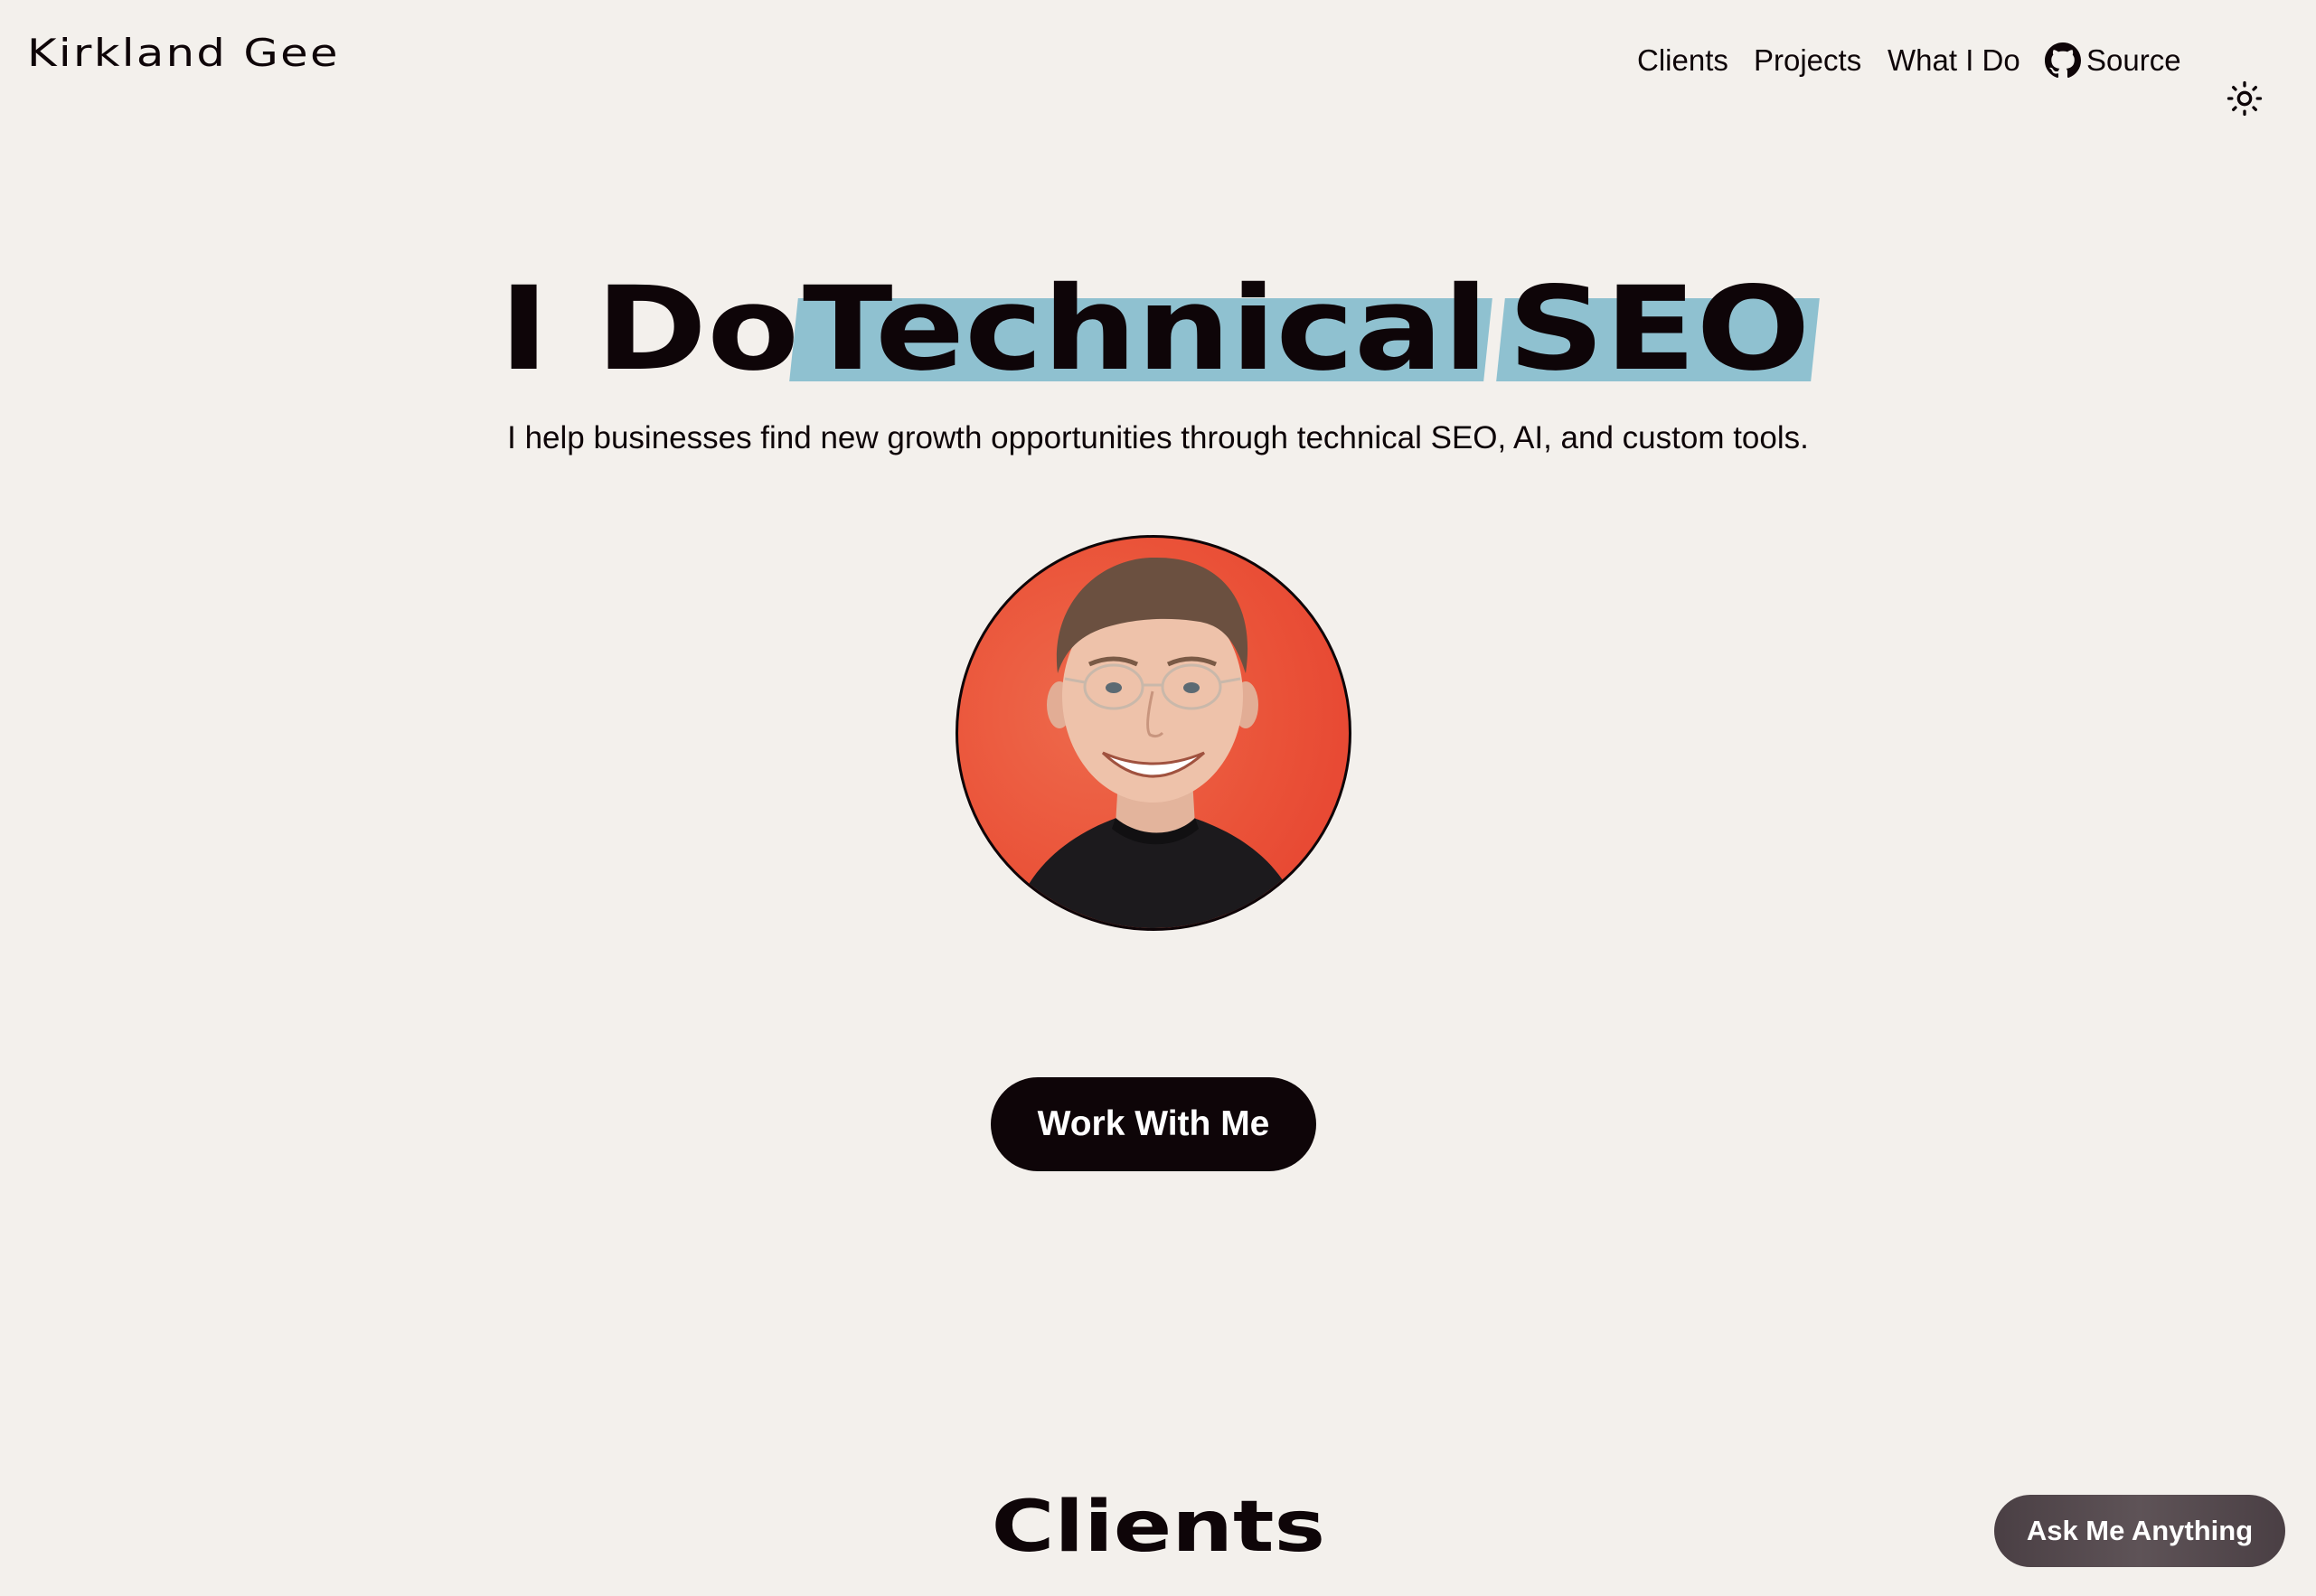 Image resolution: width=2316 pixels, height=1596 pixels. Describe the element at coordinates (2133, 60) in the screenshot. I see `nav-source-label: Source` at that location.